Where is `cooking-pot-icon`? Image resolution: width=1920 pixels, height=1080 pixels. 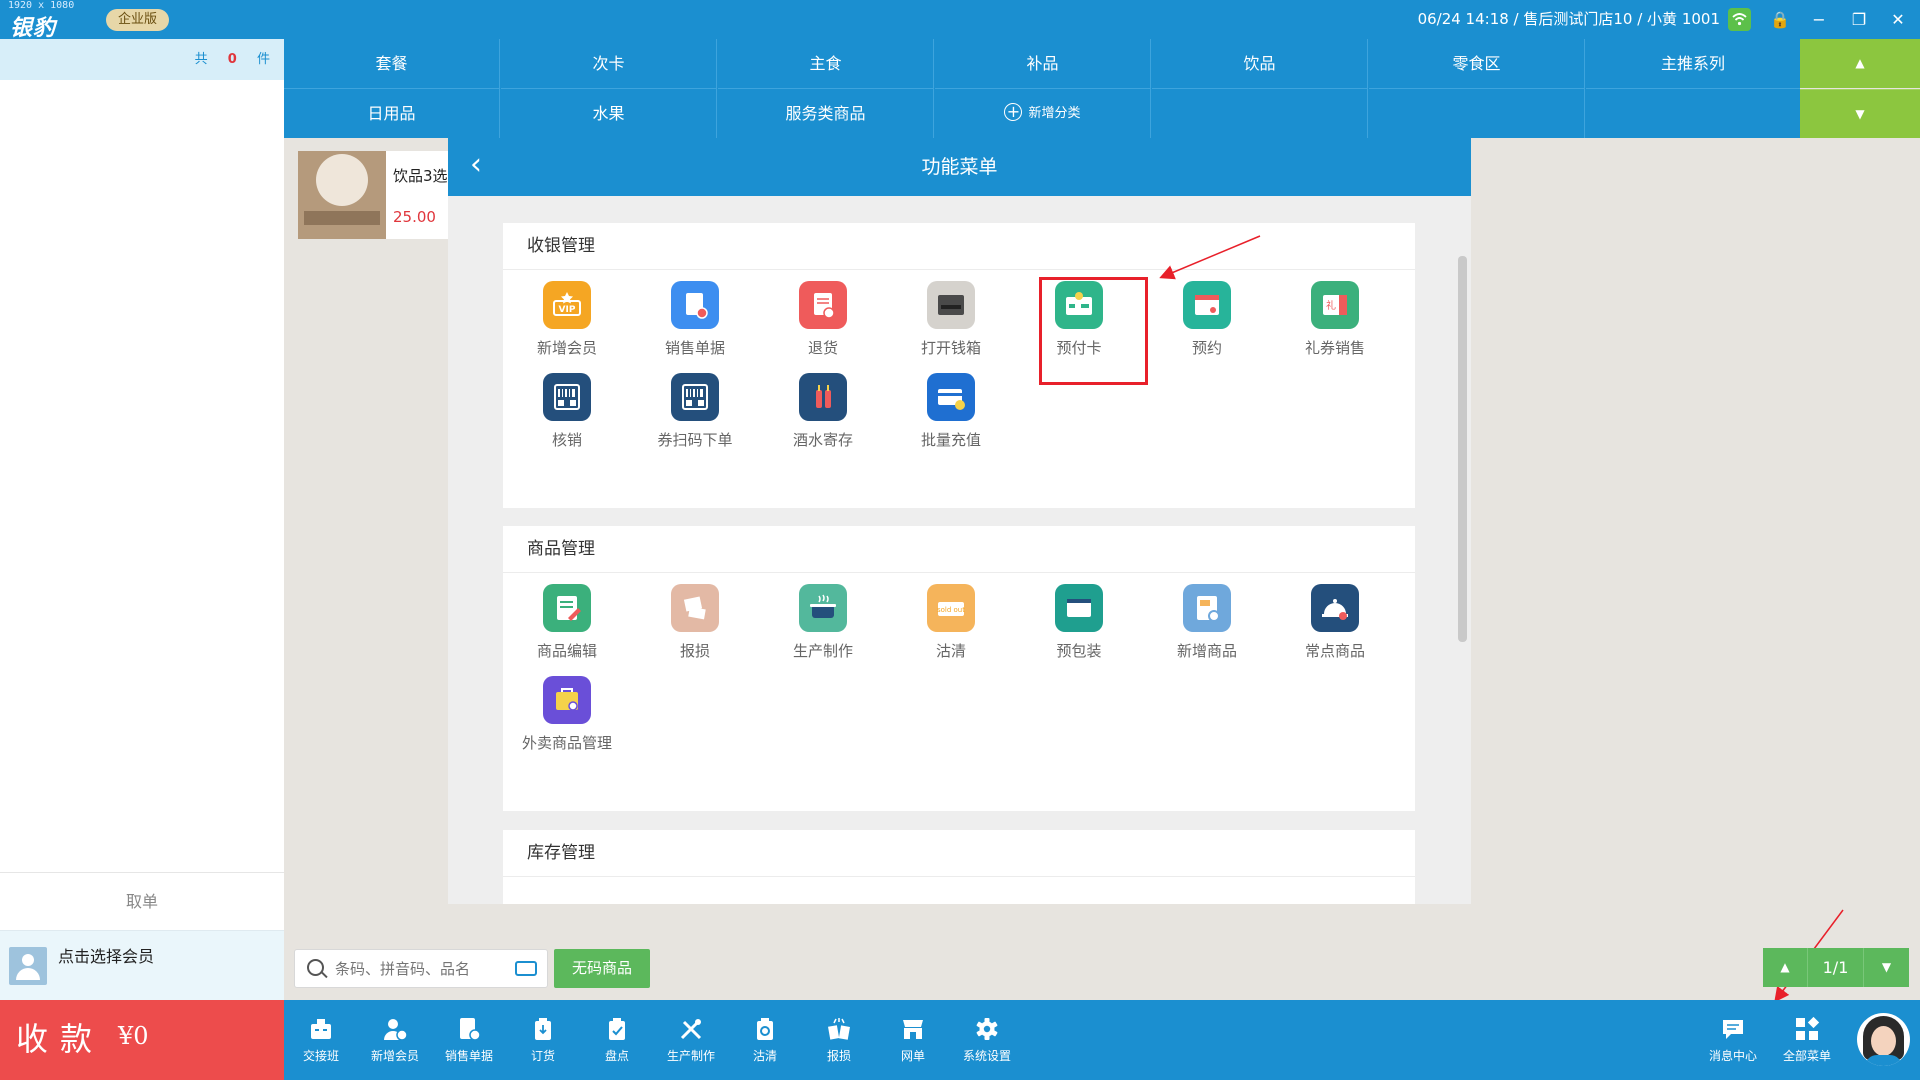
cooking-pot-icon is located at coordinates (823, 608).